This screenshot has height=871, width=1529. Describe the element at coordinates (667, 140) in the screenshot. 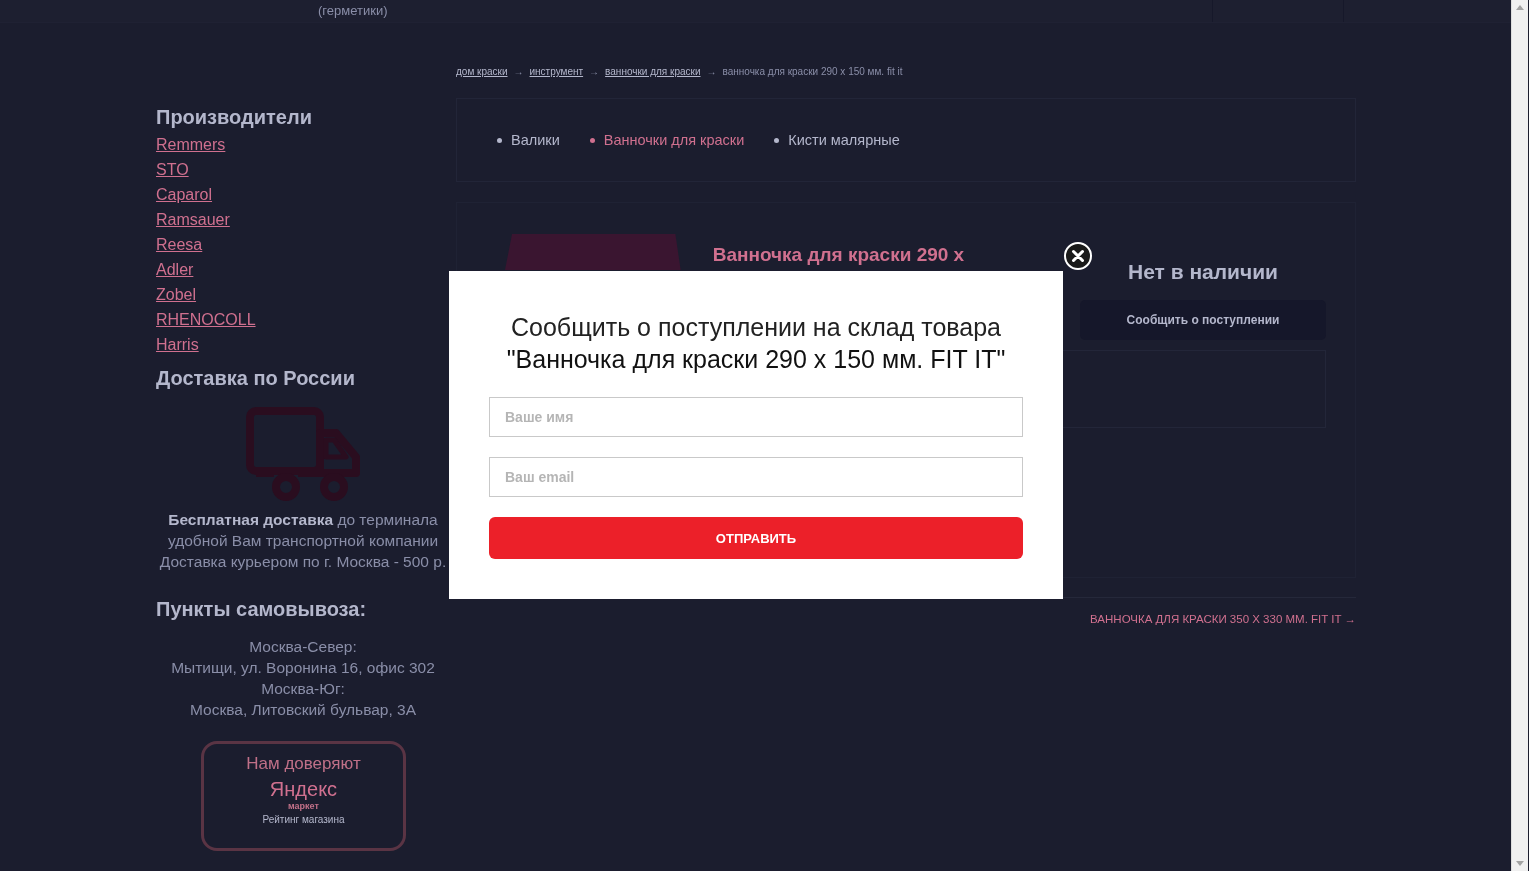

I see `category-link: Ванночки для краски` at that location.